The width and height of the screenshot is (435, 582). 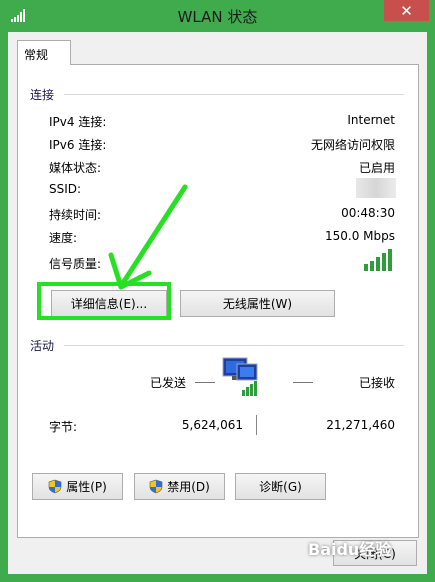 I want to click on properties-button-label: 属性(P), so click(x=86, y=487).